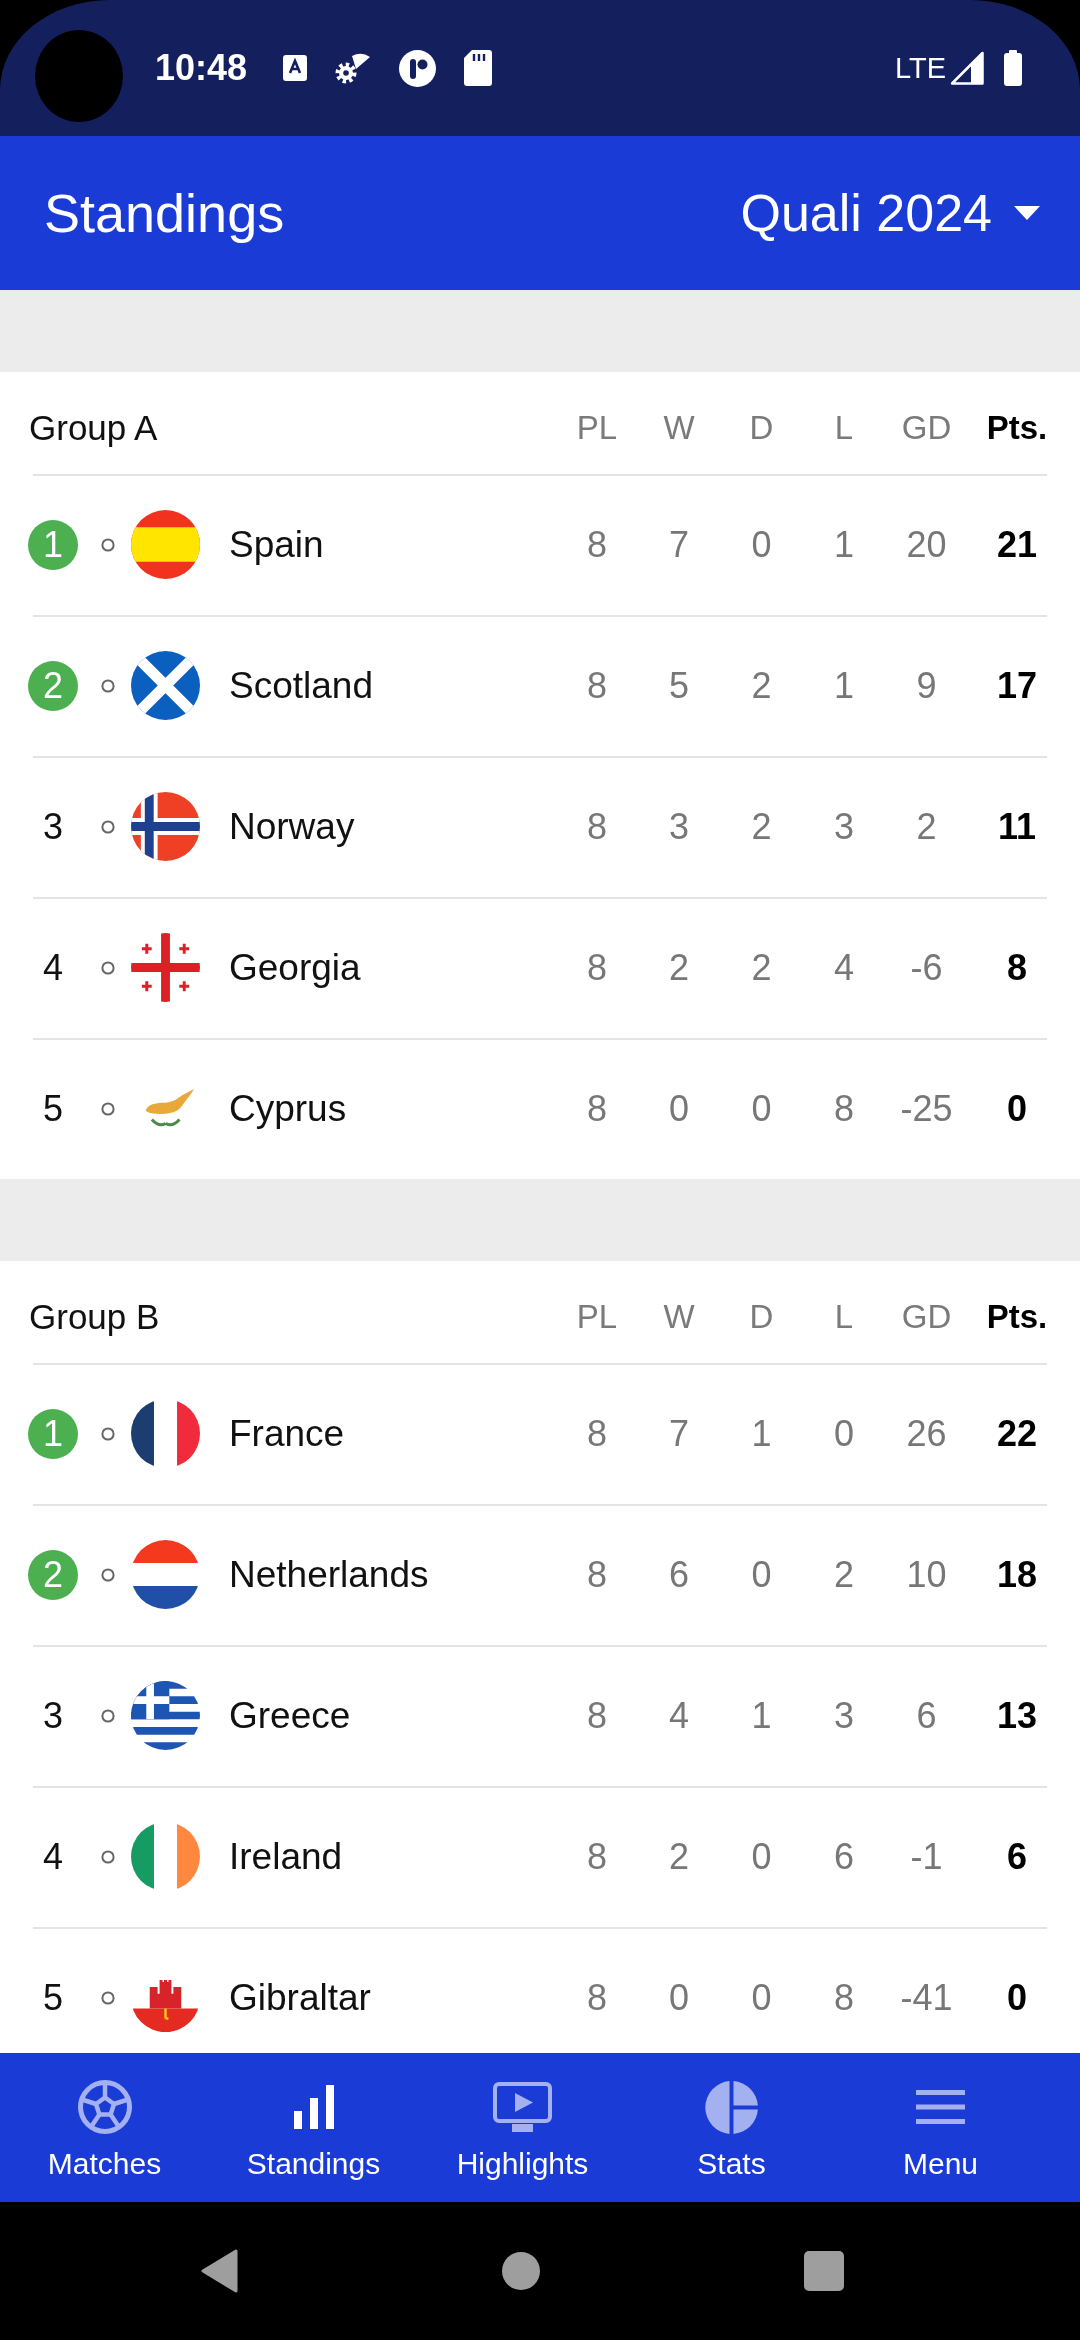 The width and height of the screenshot is (1080, 2340). I want to click on team-name: Greece, so click(290, 1715).